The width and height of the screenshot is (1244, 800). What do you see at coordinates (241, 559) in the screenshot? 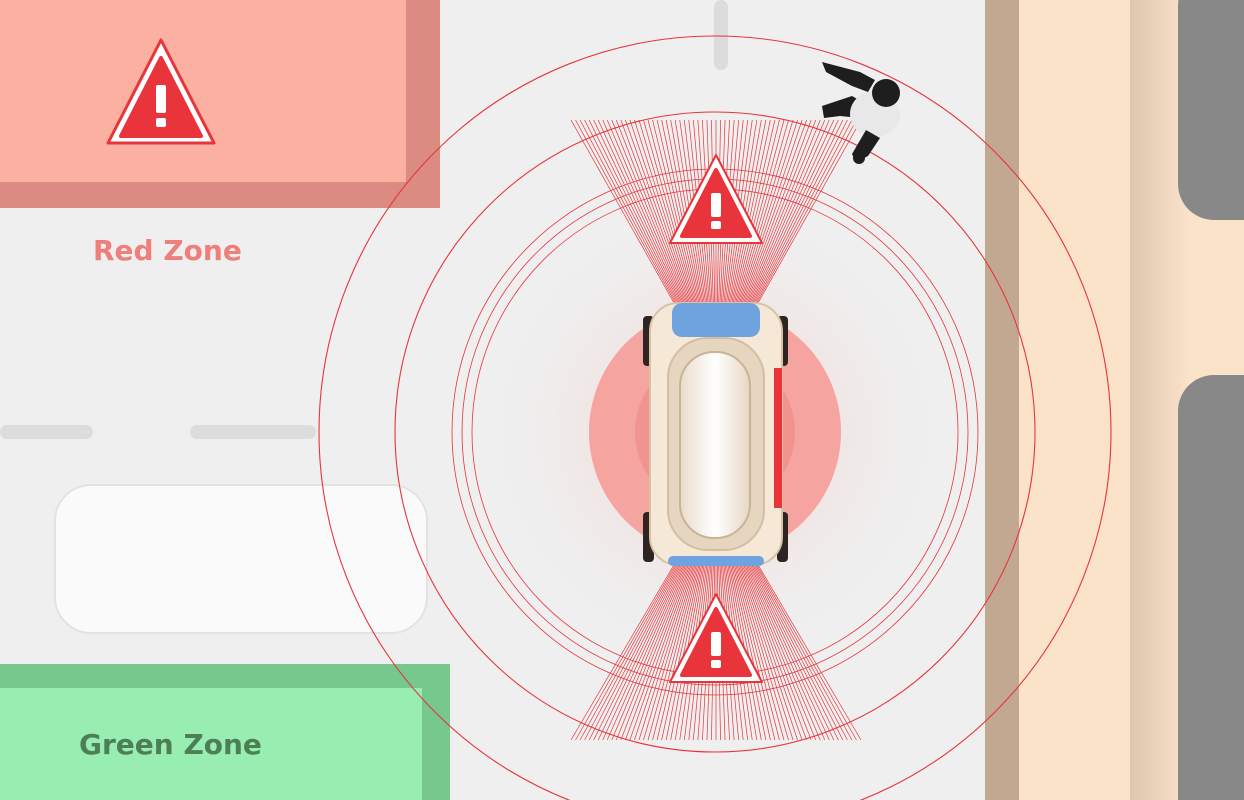
I see `parked-car` at bounding box center [241, 559].